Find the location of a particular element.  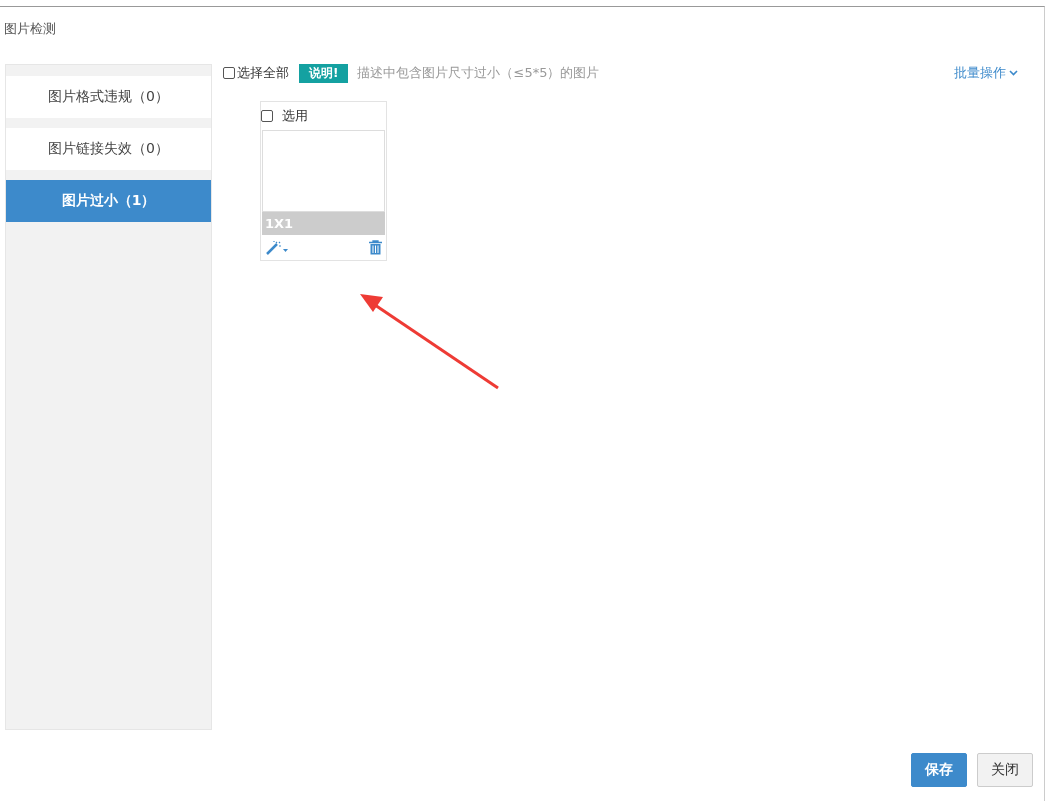

batch-menu-link: 批量操作 is located at coordinates (986, 73).